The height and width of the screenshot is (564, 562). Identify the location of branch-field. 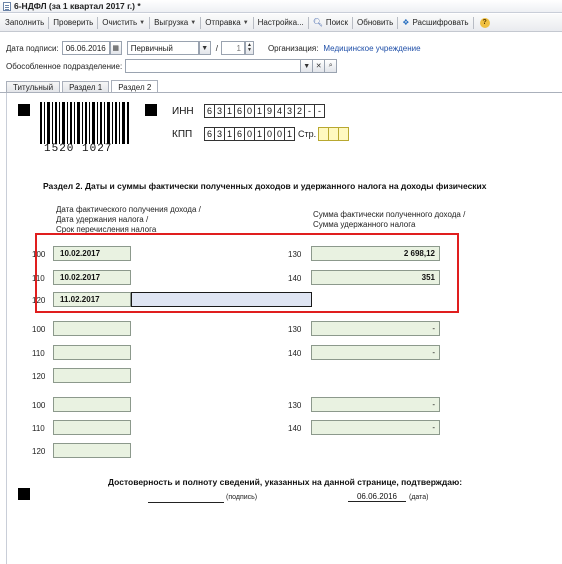
(213, 66).